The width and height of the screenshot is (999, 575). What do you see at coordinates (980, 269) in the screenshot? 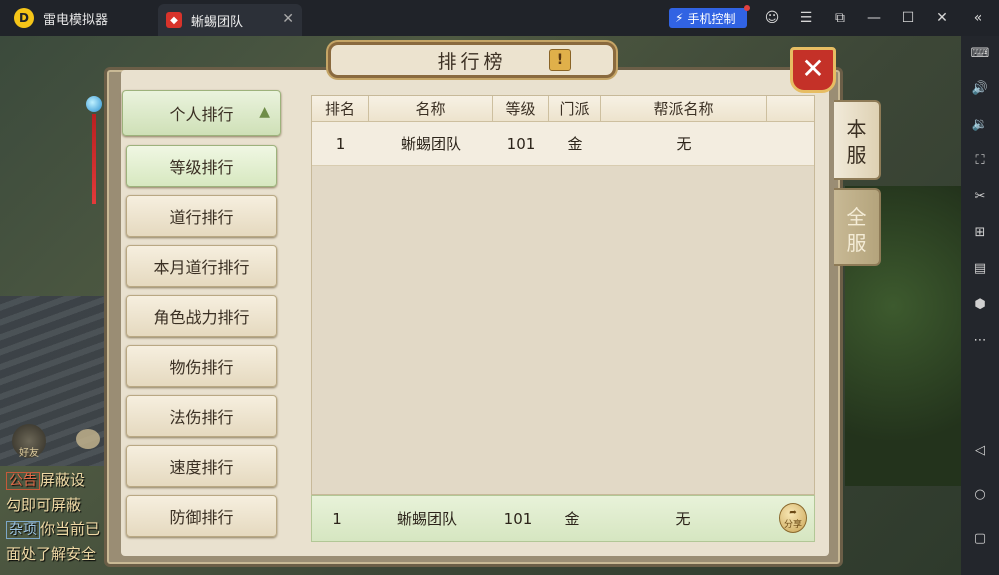
I see `apk-install-icon: ▤` at bounding box center [980, 269].